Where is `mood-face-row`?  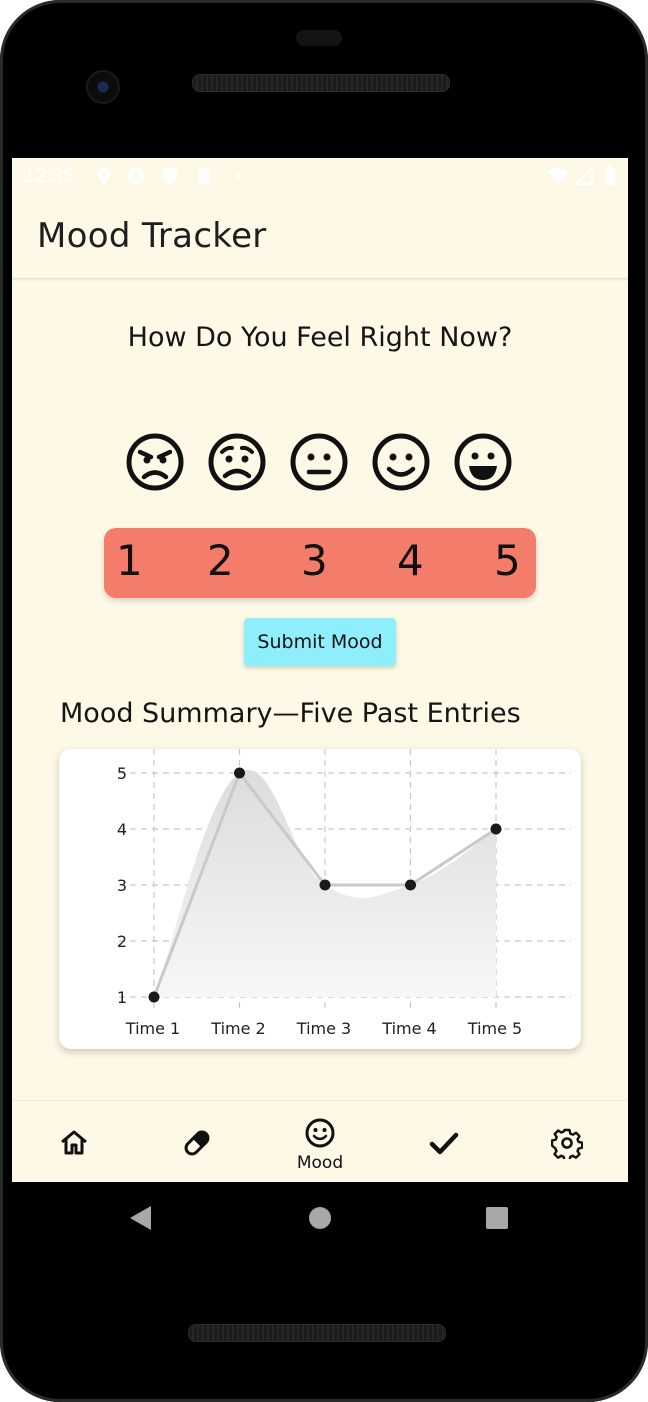
mood-face-row is located at coordinates (320, 464).